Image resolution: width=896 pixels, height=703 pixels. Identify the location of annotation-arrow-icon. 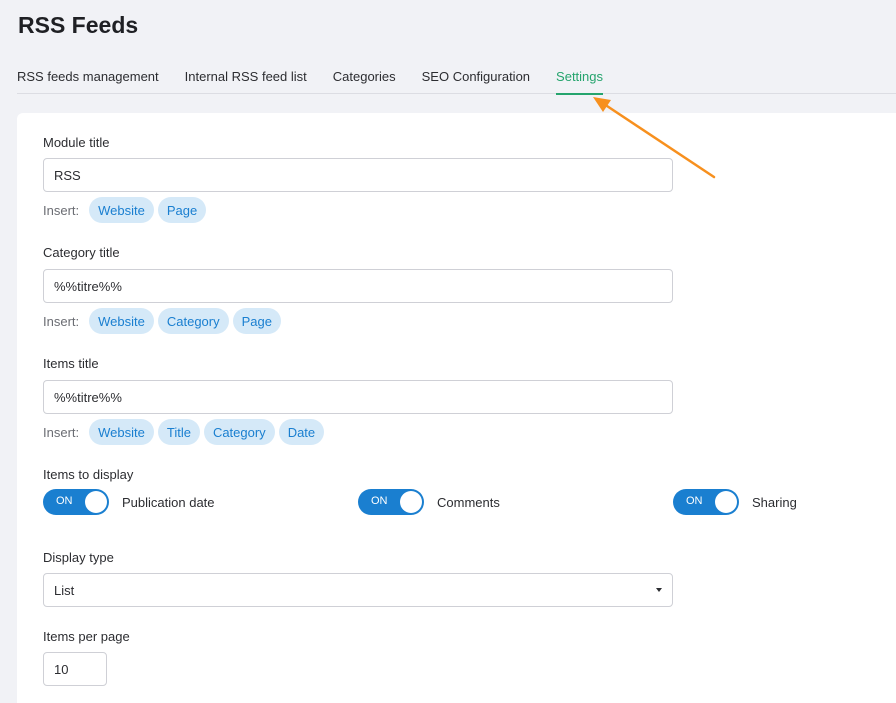
(654, 138).